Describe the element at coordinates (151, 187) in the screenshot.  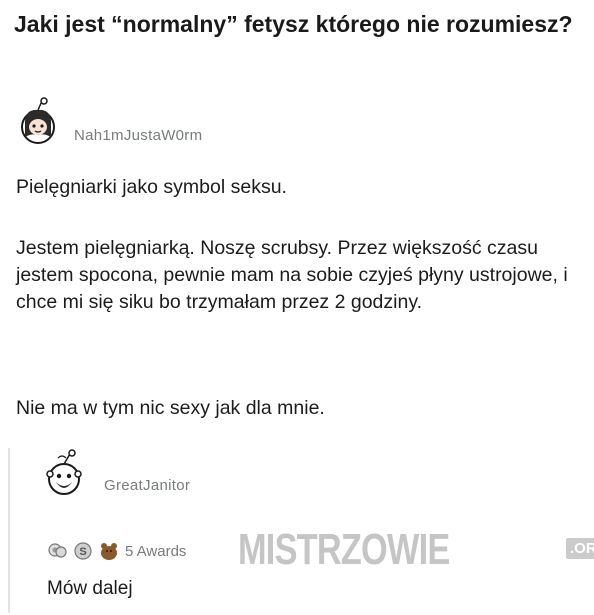
I see `comment-paragraph-1: Pielęgniarki jako symbol seksu.` at that location.